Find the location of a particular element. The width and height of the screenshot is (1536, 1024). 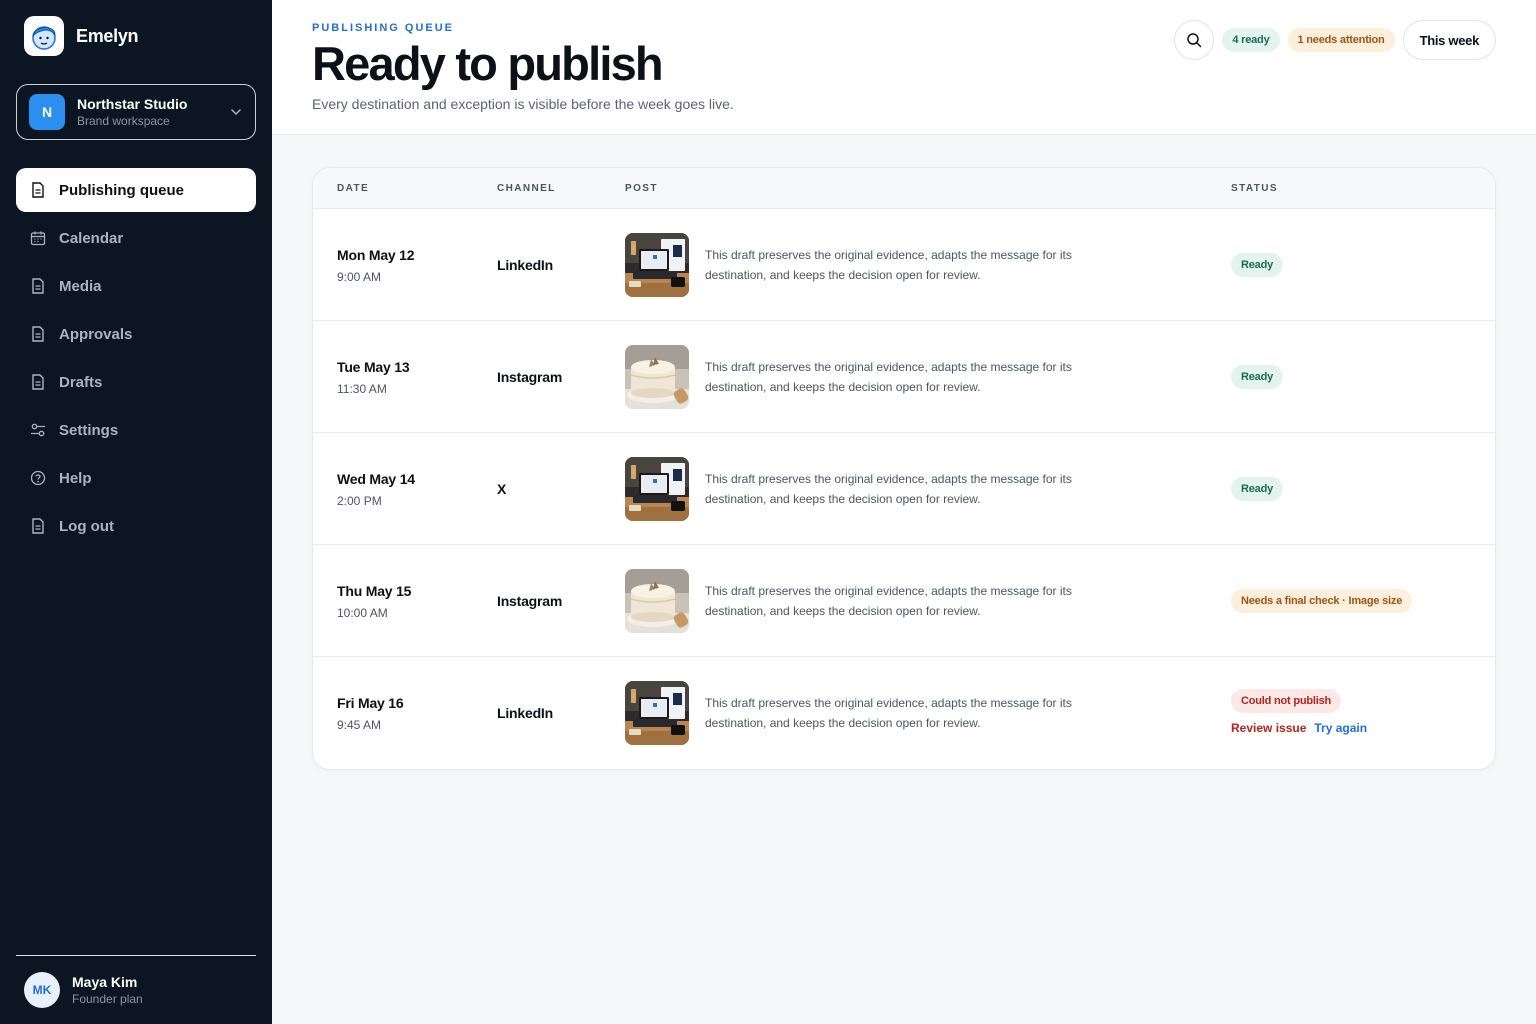

user-name: Maya Kim is located at coordinates (105, 982).